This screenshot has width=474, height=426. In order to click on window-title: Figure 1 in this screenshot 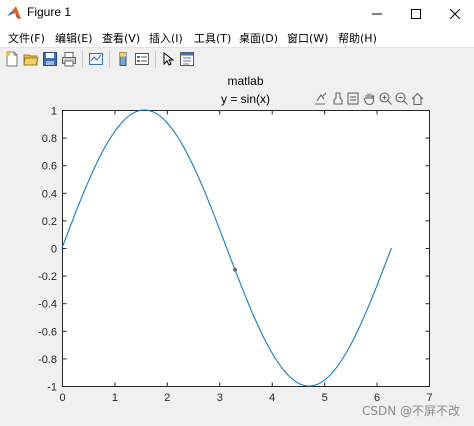, I will do `click(49, 12)`.